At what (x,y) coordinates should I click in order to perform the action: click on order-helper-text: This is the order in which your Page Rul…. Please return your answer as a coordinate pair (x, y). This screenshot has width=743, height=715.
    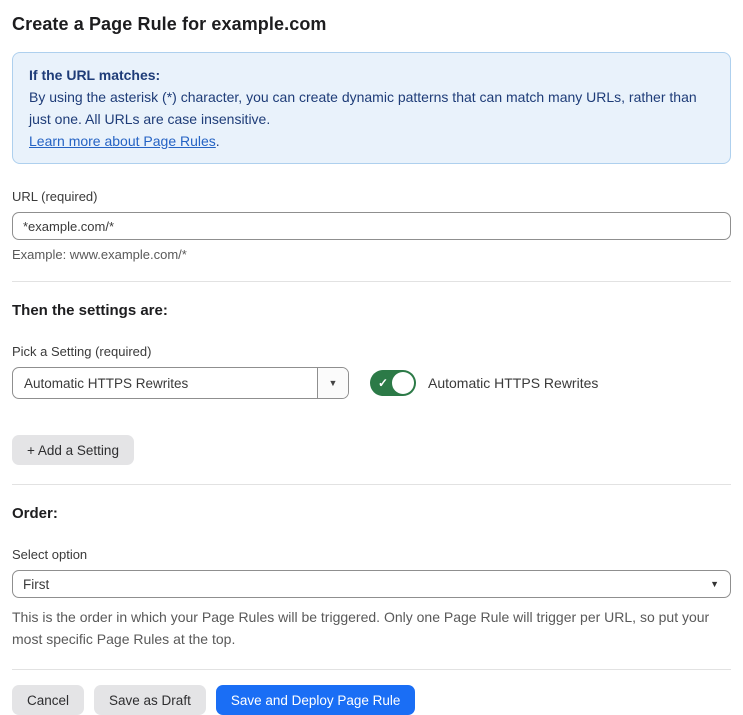
    Looking at the image, I should click on (361, 628).